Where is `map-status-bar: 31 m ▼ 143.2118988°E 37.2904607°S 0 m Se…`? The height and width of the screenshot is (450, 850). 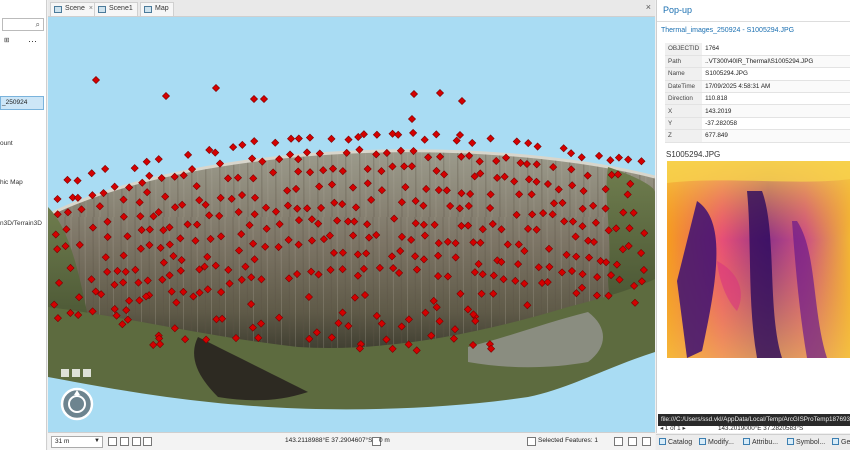
map-status-bar: 31 m ▼ 143.2118988°E 37.2904607°S 0 m Se… is located at coordinates (351, 441).